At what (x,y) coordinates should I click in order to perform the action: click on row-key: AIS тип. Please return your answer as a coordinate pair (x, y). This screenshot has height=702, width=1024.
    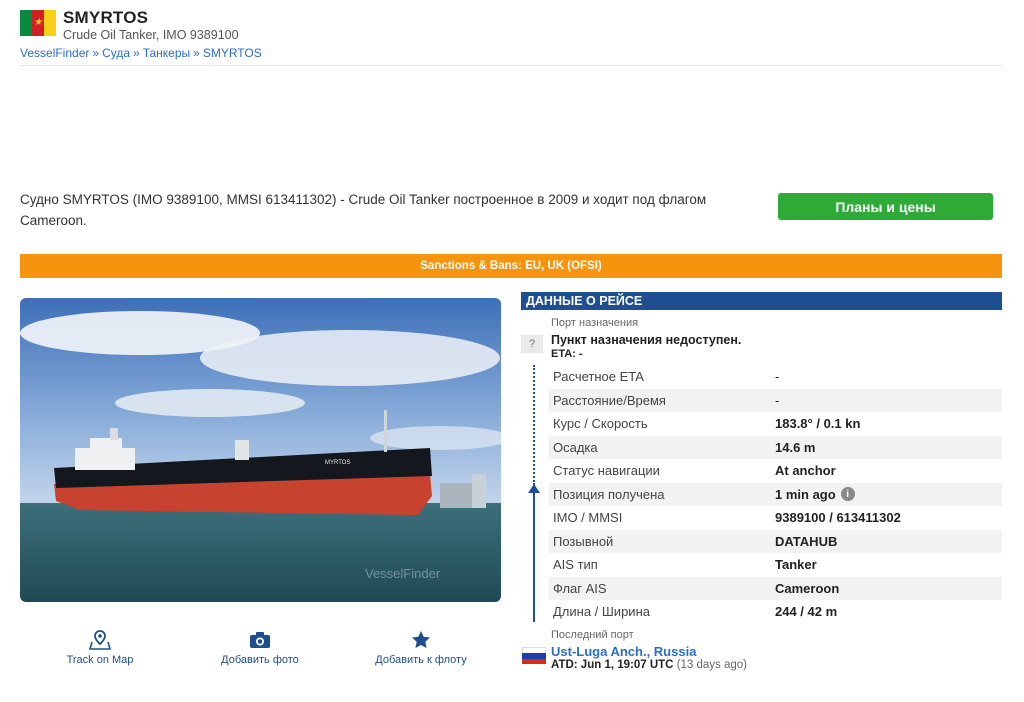
    Looking at the image, I should click on (575, 565).